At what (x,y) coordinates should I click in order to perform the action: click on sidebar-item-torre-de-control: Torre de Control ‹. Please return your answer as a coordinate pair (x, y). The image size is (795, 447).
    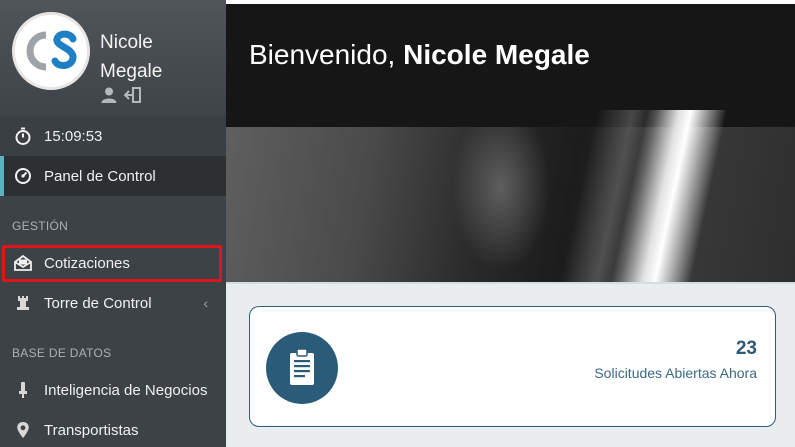
    Looking at the image, I should click on (113, 303).